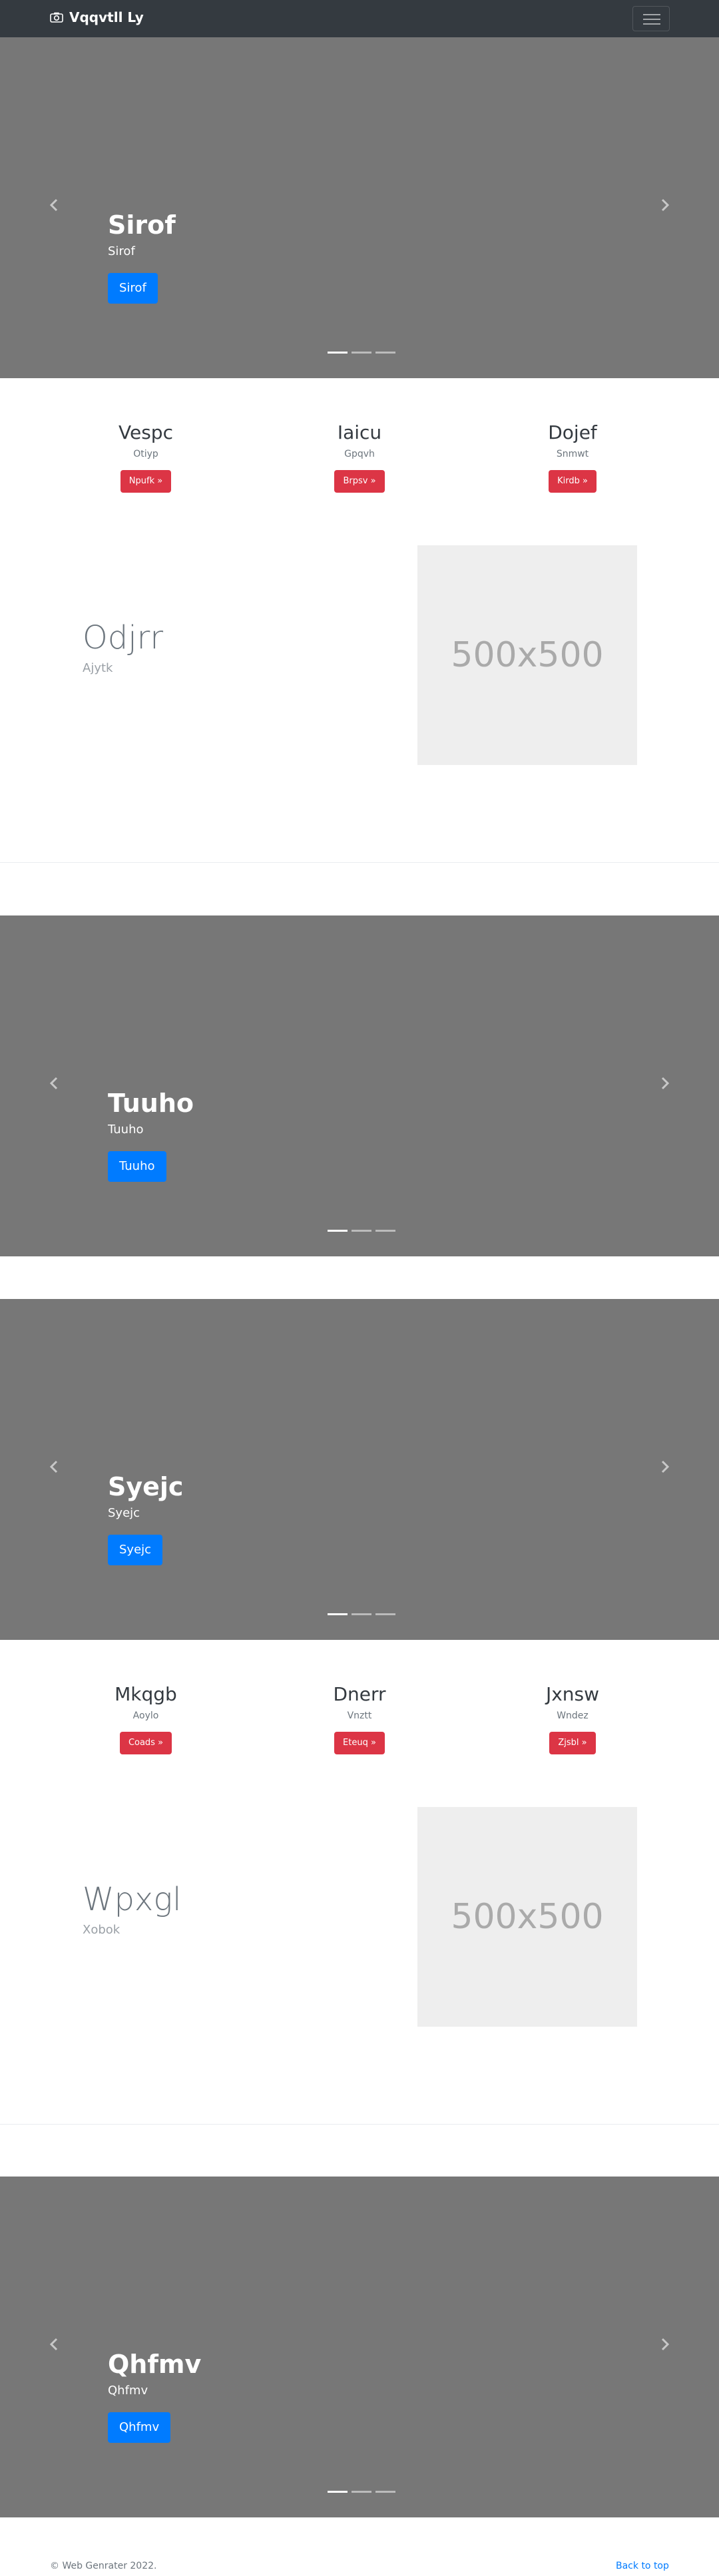 The height and width of the screenshot is (2576, 719). What do you see at coordinates (98, 668) in the screenshot?
I see `featurette-subheading: Ajytk` at bounding box center [98, 668].